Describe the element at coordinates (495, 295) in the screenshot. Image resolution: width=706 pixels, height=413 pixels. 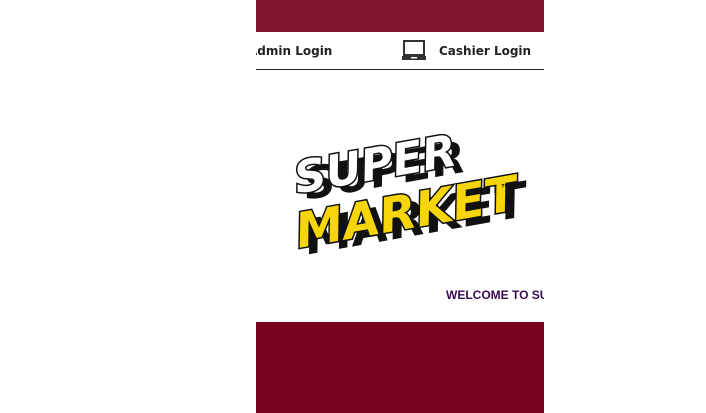
I see `welcome-banner: WELCOME TO SUPERMARKET` at that location.